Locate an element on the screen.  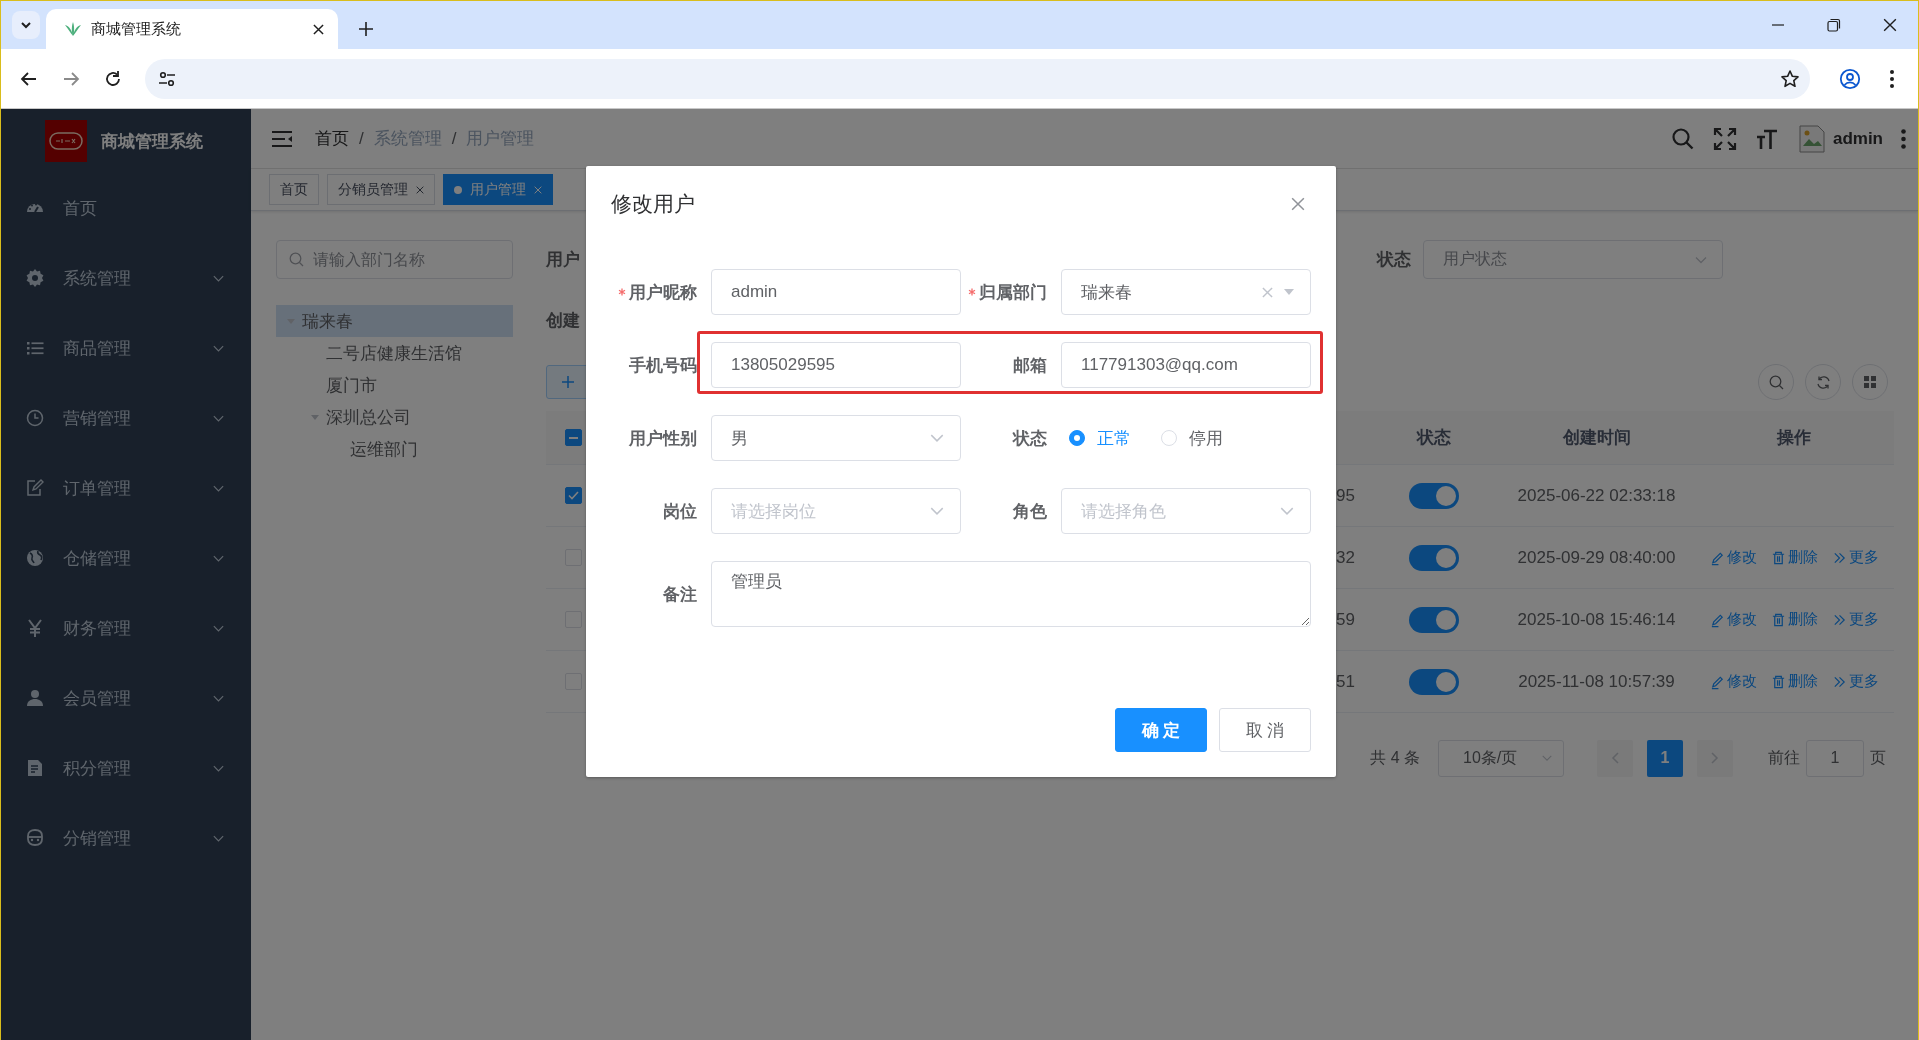
select-field: 用户状态 is located at coordinates (1573, 259).